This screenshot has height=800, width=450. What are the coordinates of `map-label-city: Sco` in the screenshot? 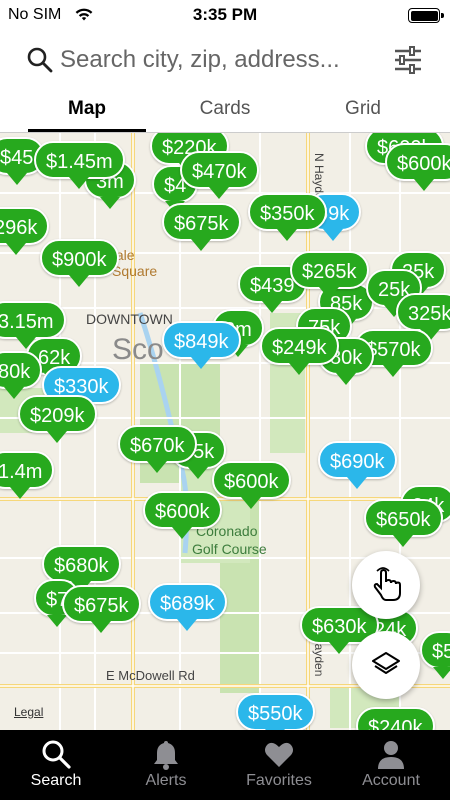 It's located at (138, 349).